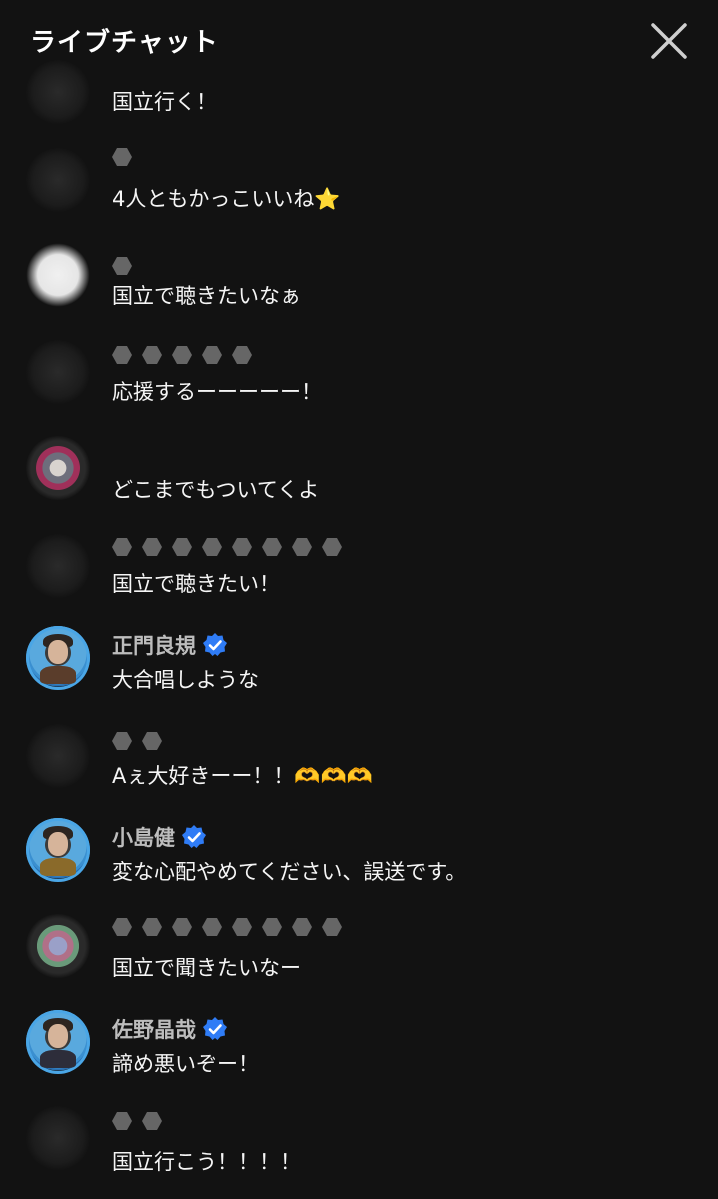 Image resolution: width=718 pixels, height=1199 pixels. Describe the element at coordinates (164, 102) in the screenshot. I see `message-text: 国立行く！` at that location.